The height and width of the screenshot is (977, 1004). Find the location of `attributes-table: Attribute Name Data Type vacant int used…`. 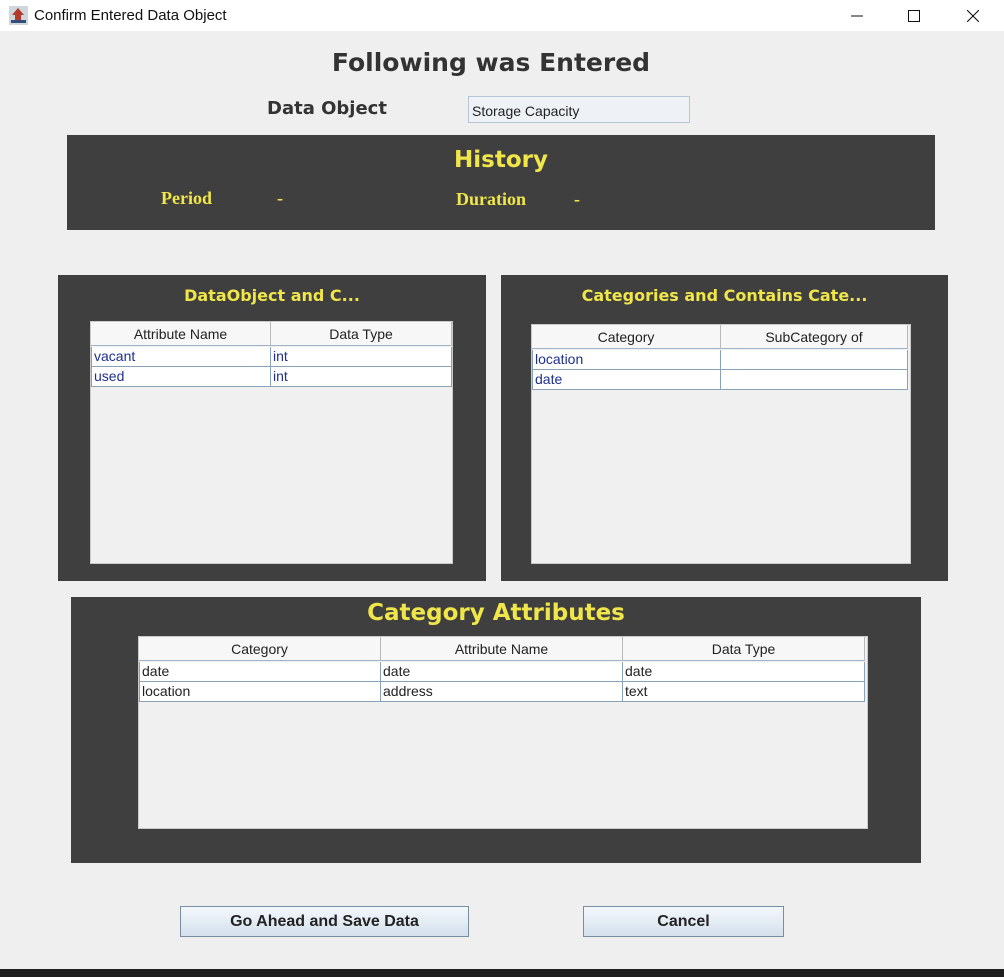

attributes-table: Attribute Name Data Type vacant int used… is located at coordinates (271, 442).